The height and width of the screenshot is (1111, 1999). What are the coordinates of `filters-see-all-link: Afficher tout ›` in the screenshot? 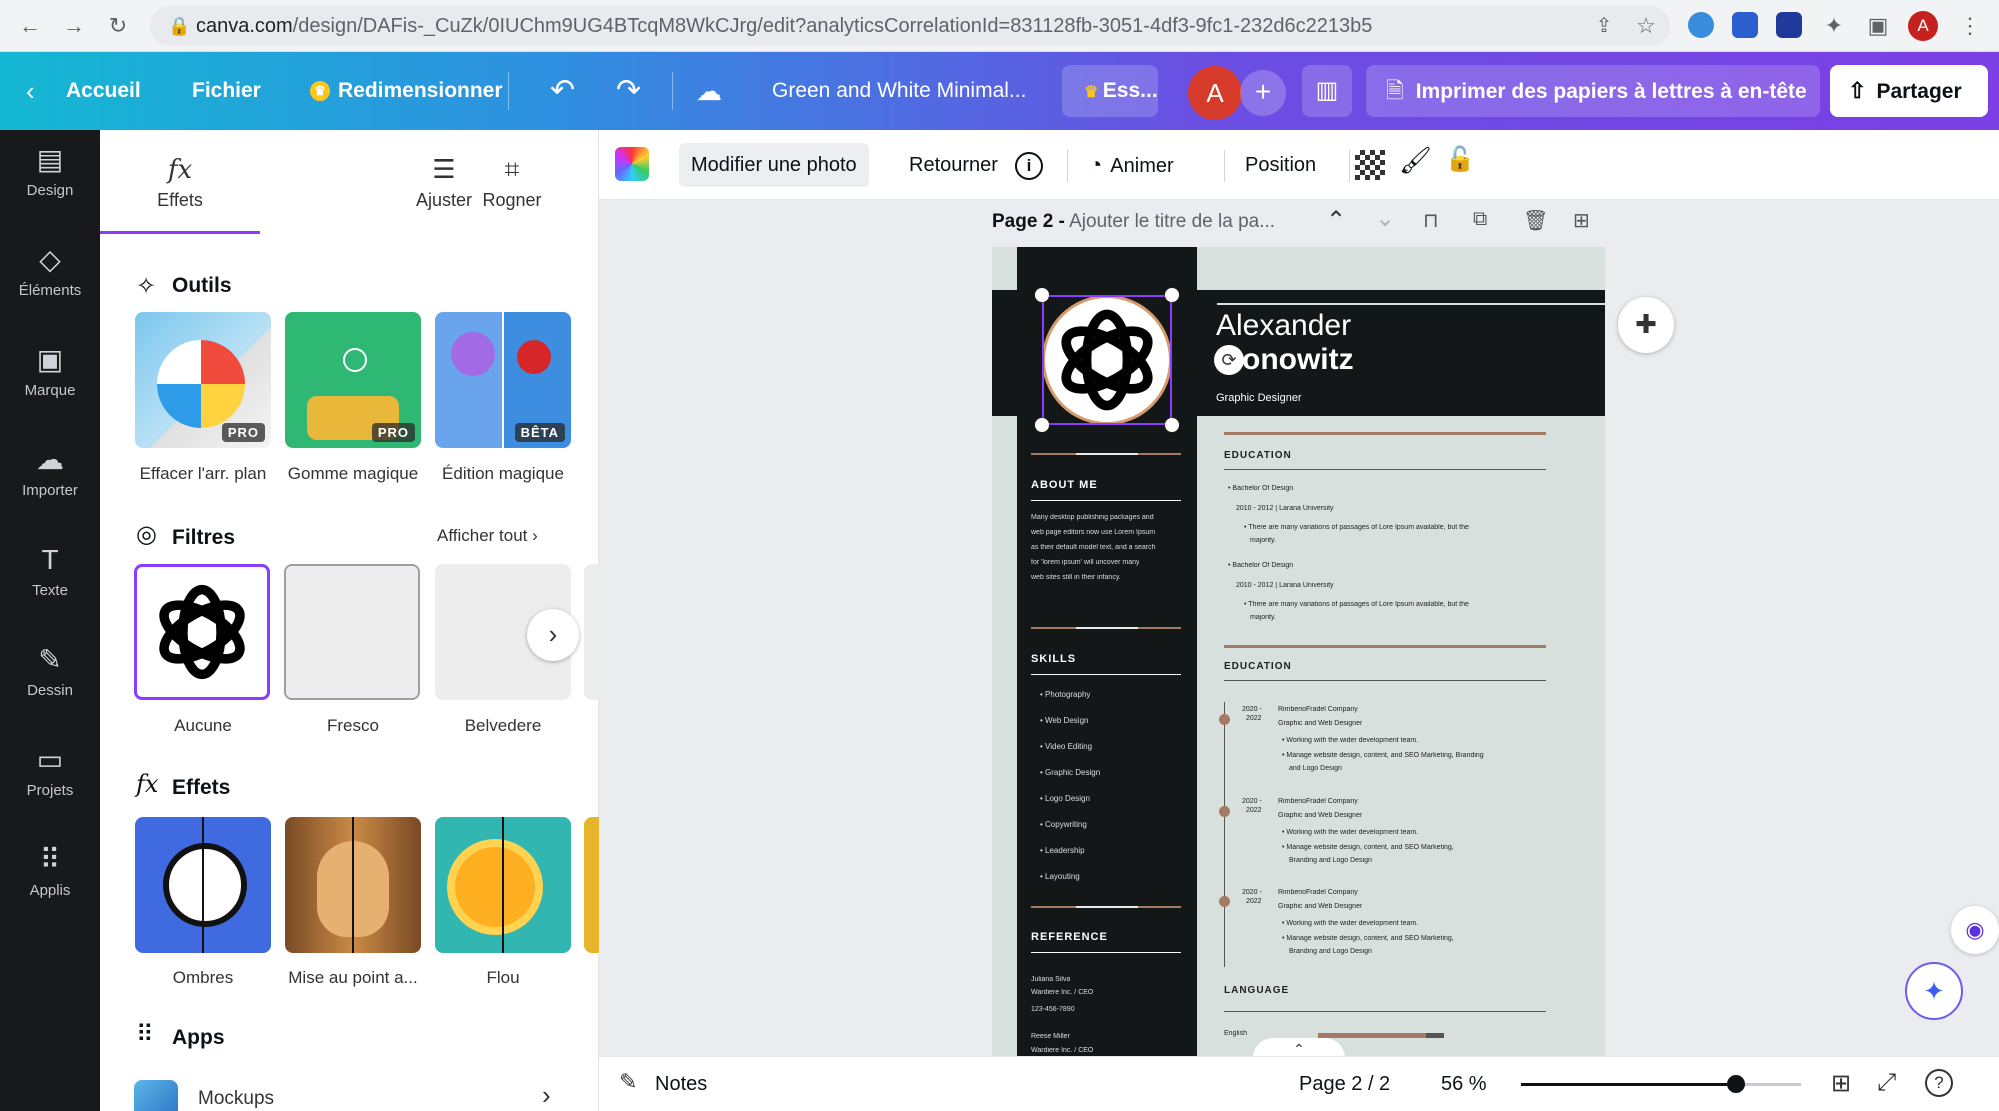 It's located at (487, 536).